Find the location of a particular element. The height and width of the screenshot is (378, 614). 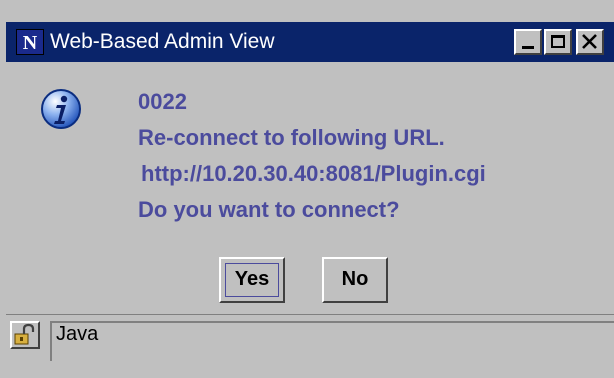

no-button: No is located at coordinates (355, 280).